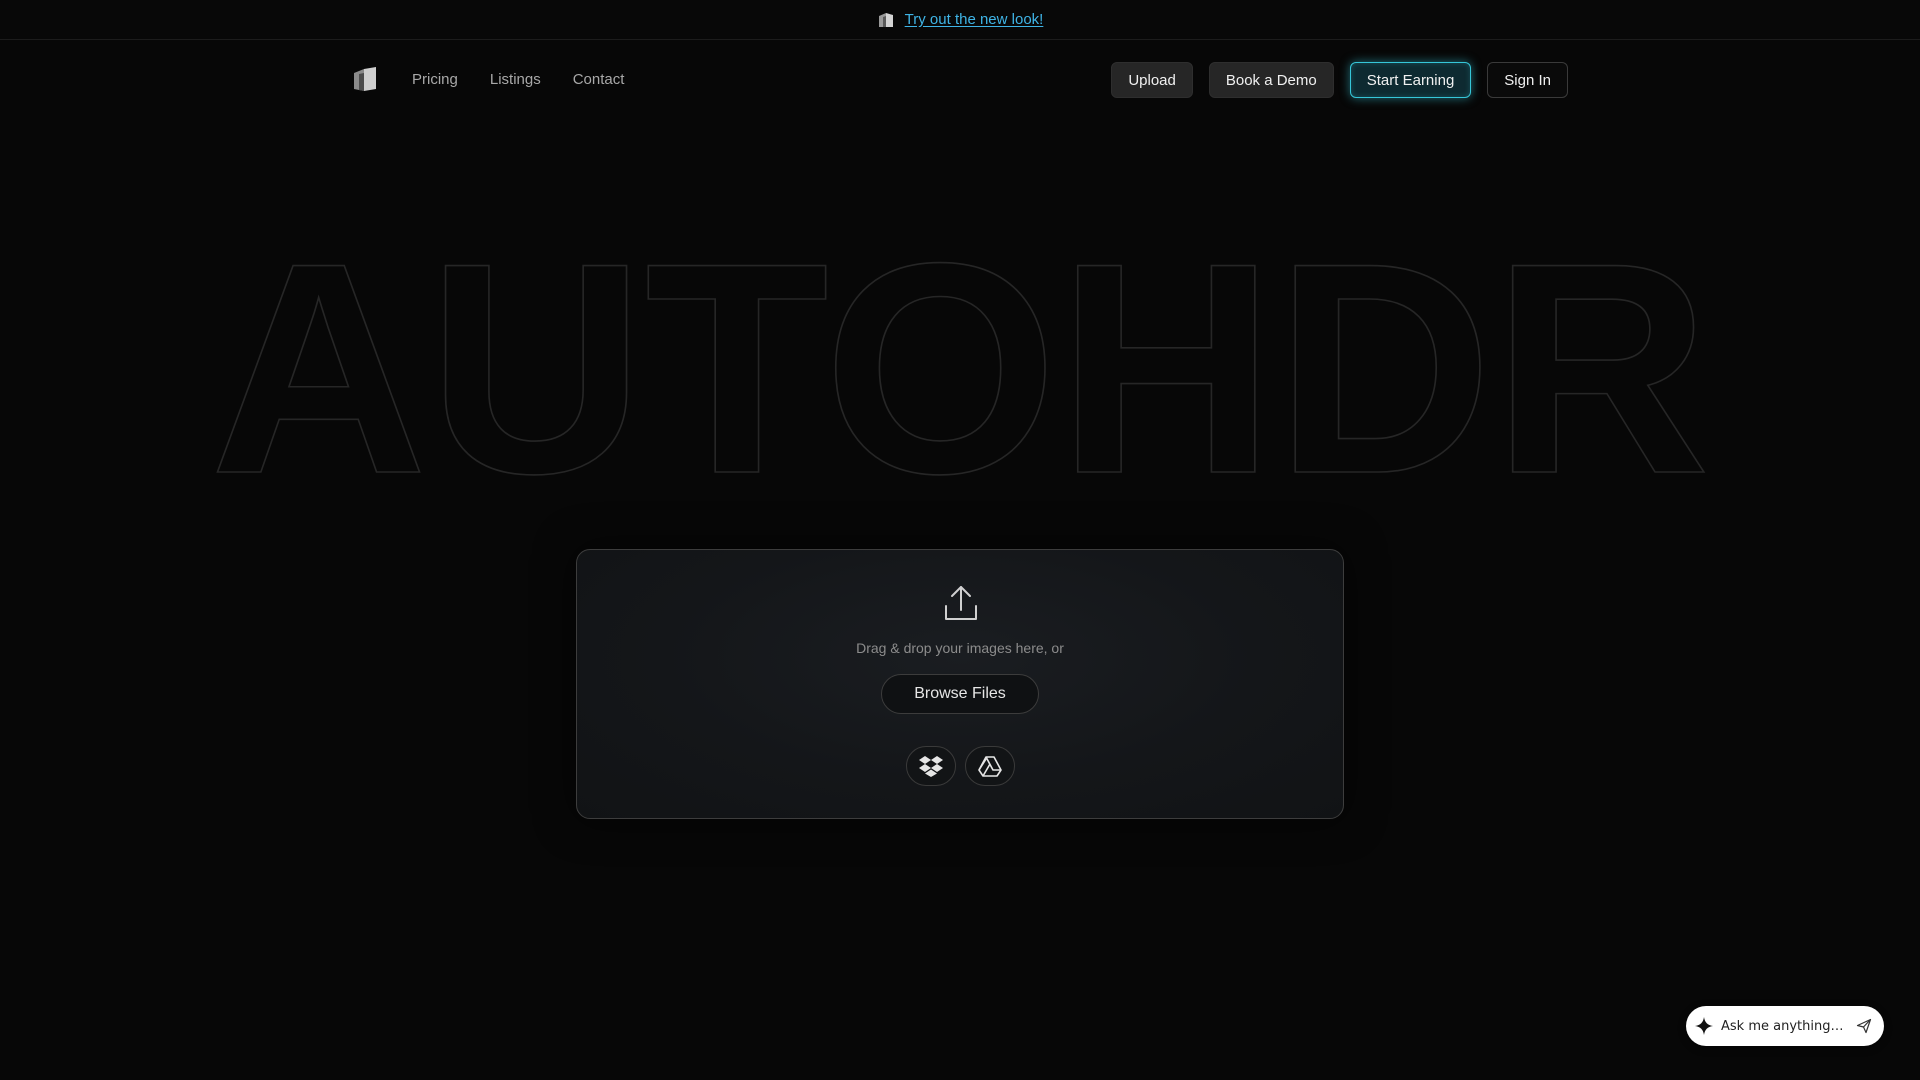  I want to click on nav-link-contact: Contact, so click(599, 79).